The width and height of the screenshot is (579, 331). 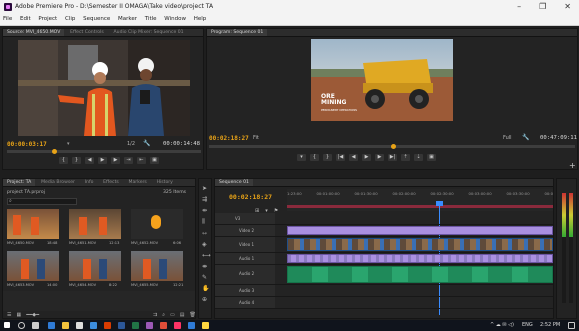 What do you see at coordinates (163, 325) in the screenshot?
I see `chrome-icon` at bounding box center [163, 325].